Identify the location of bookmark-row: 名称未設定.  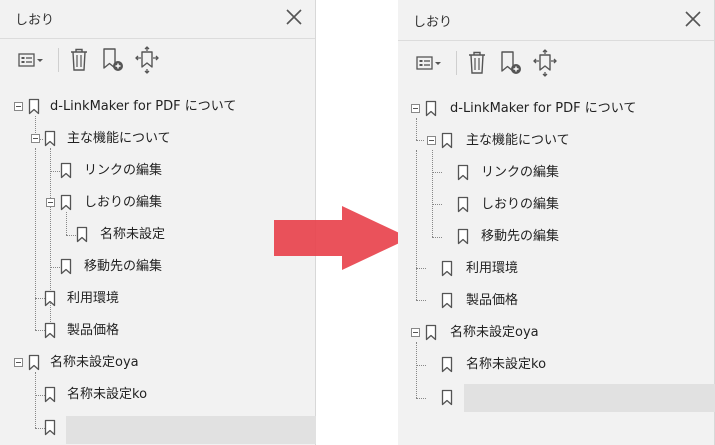
(158, 235).